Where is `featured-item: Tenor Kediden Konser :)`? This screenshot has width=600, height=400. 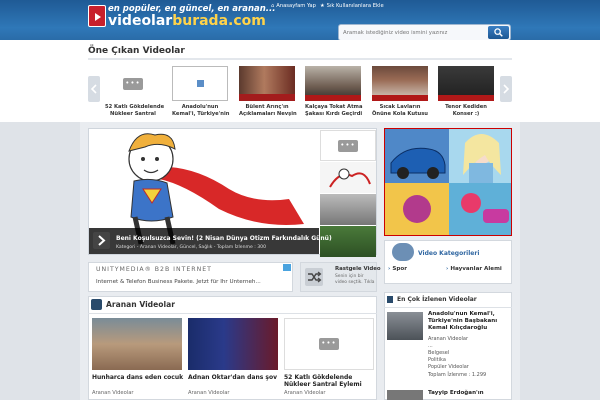
featured-item: Tenor Kediden Konser :) is located at coordinates (466, 91).